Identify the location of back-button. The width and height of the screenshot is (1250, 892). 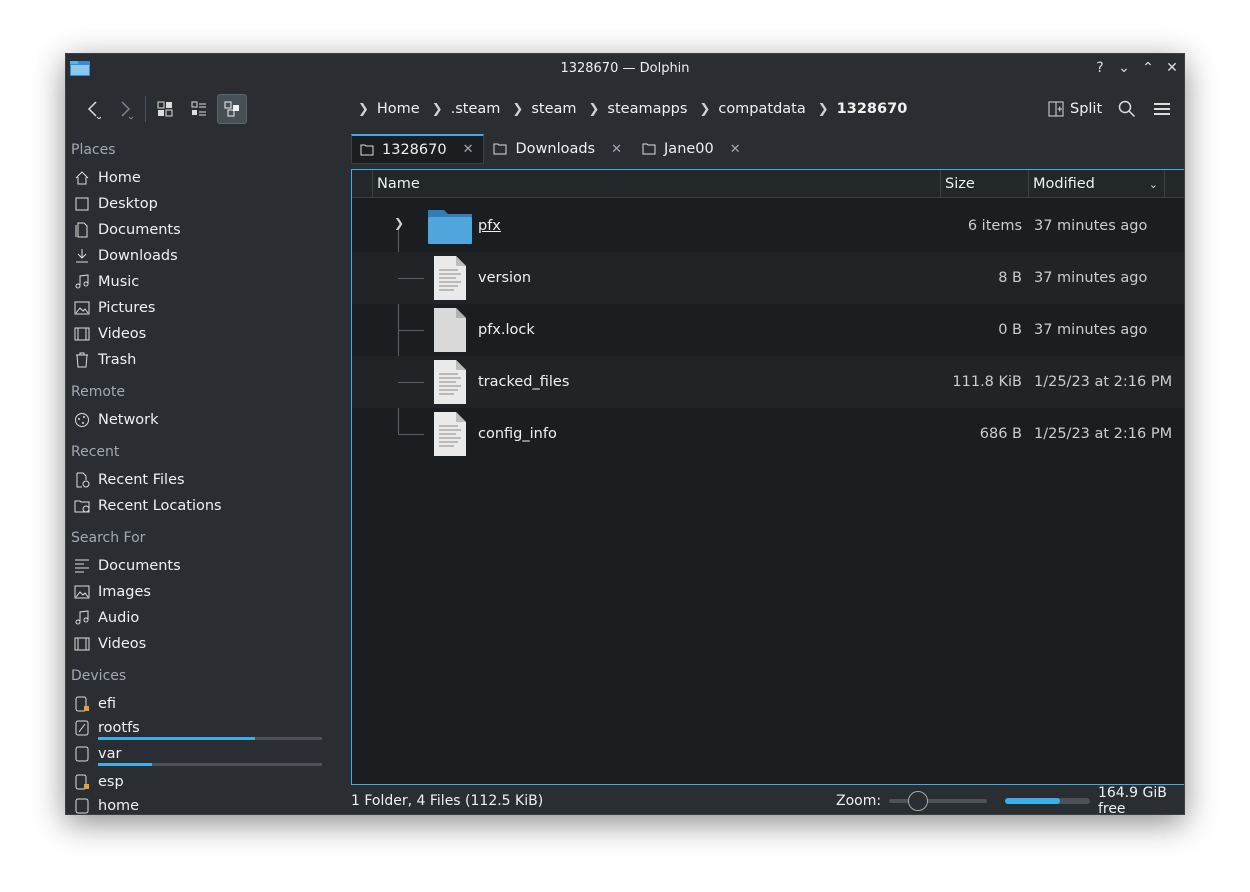
(93, 109).